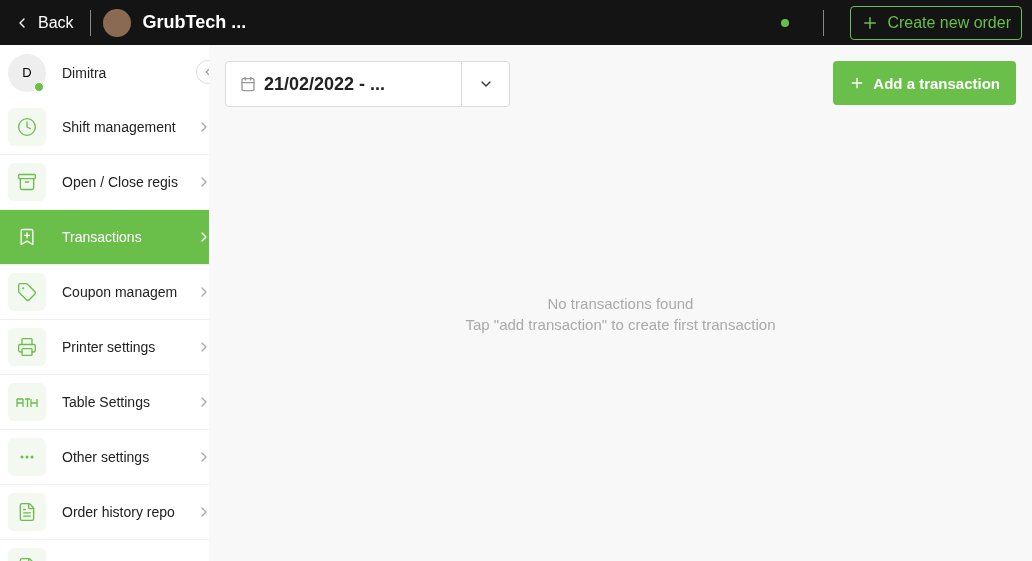 This screenshot has height=561, width=1032. Describe the element at coordinates (27, 72) in the screenshot. I see `user-initial: D` at that location.